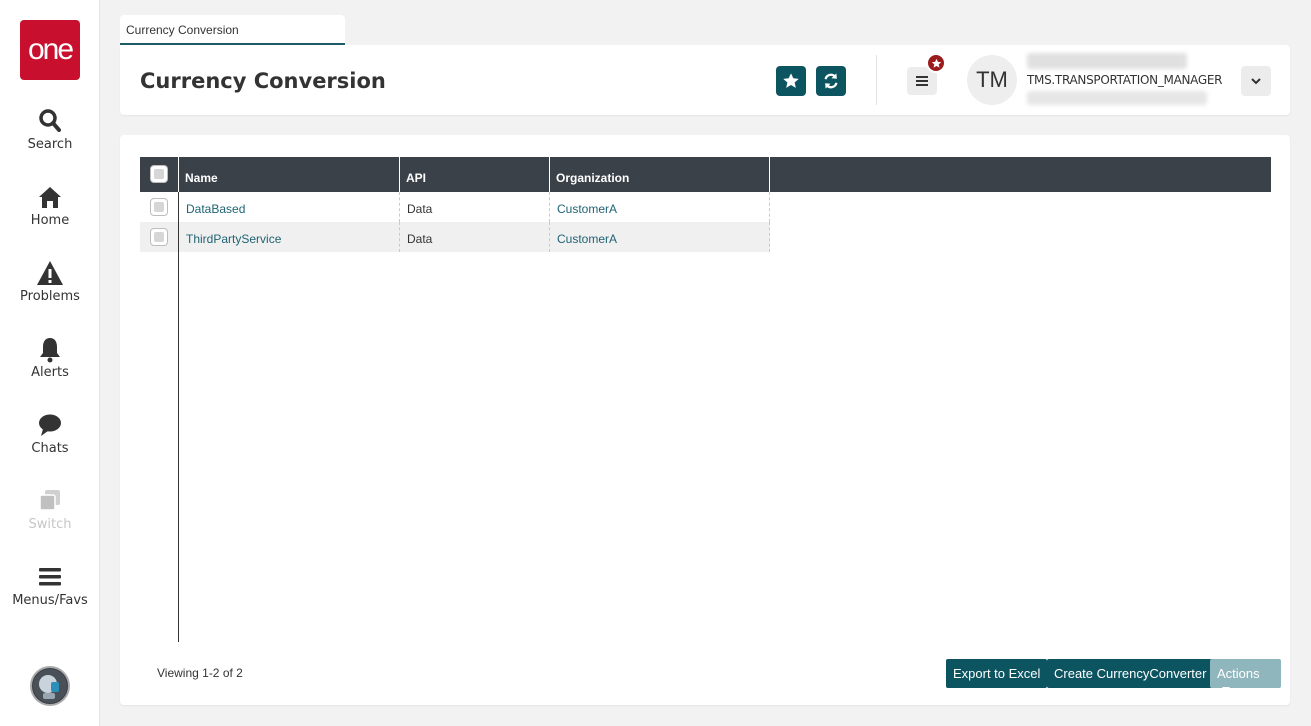 The height and width of the screenshot is (726, 1311). What do you see at coordinates (50, 197) in the screenshot?
I see `home-icon` at bounding box center [50, 197].